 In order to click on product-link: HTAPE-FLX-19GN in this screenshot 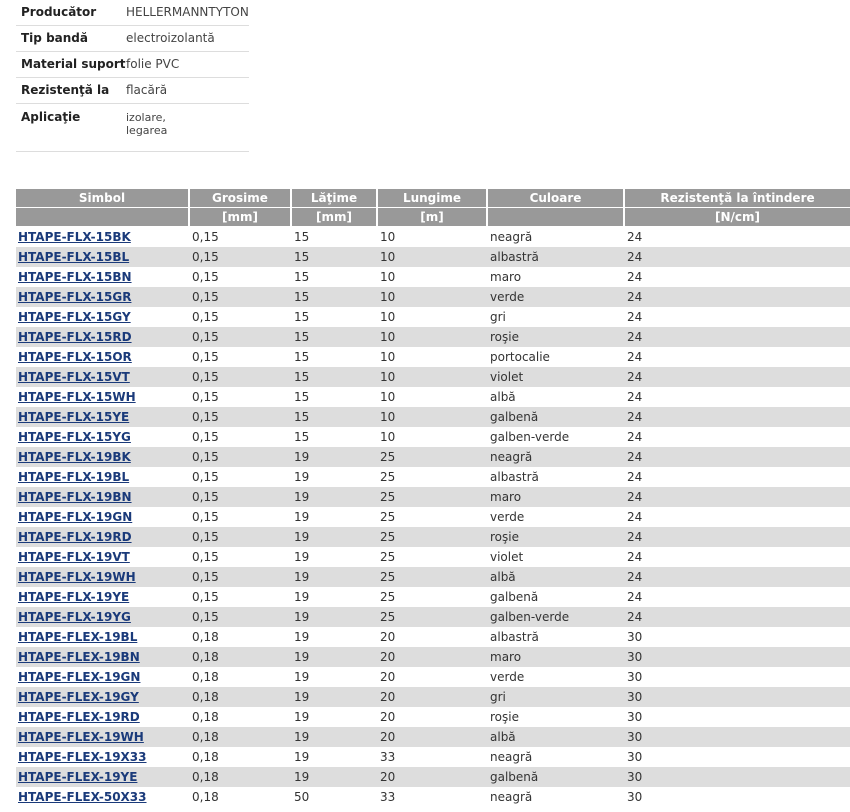, I will do `click(75, 517)`.